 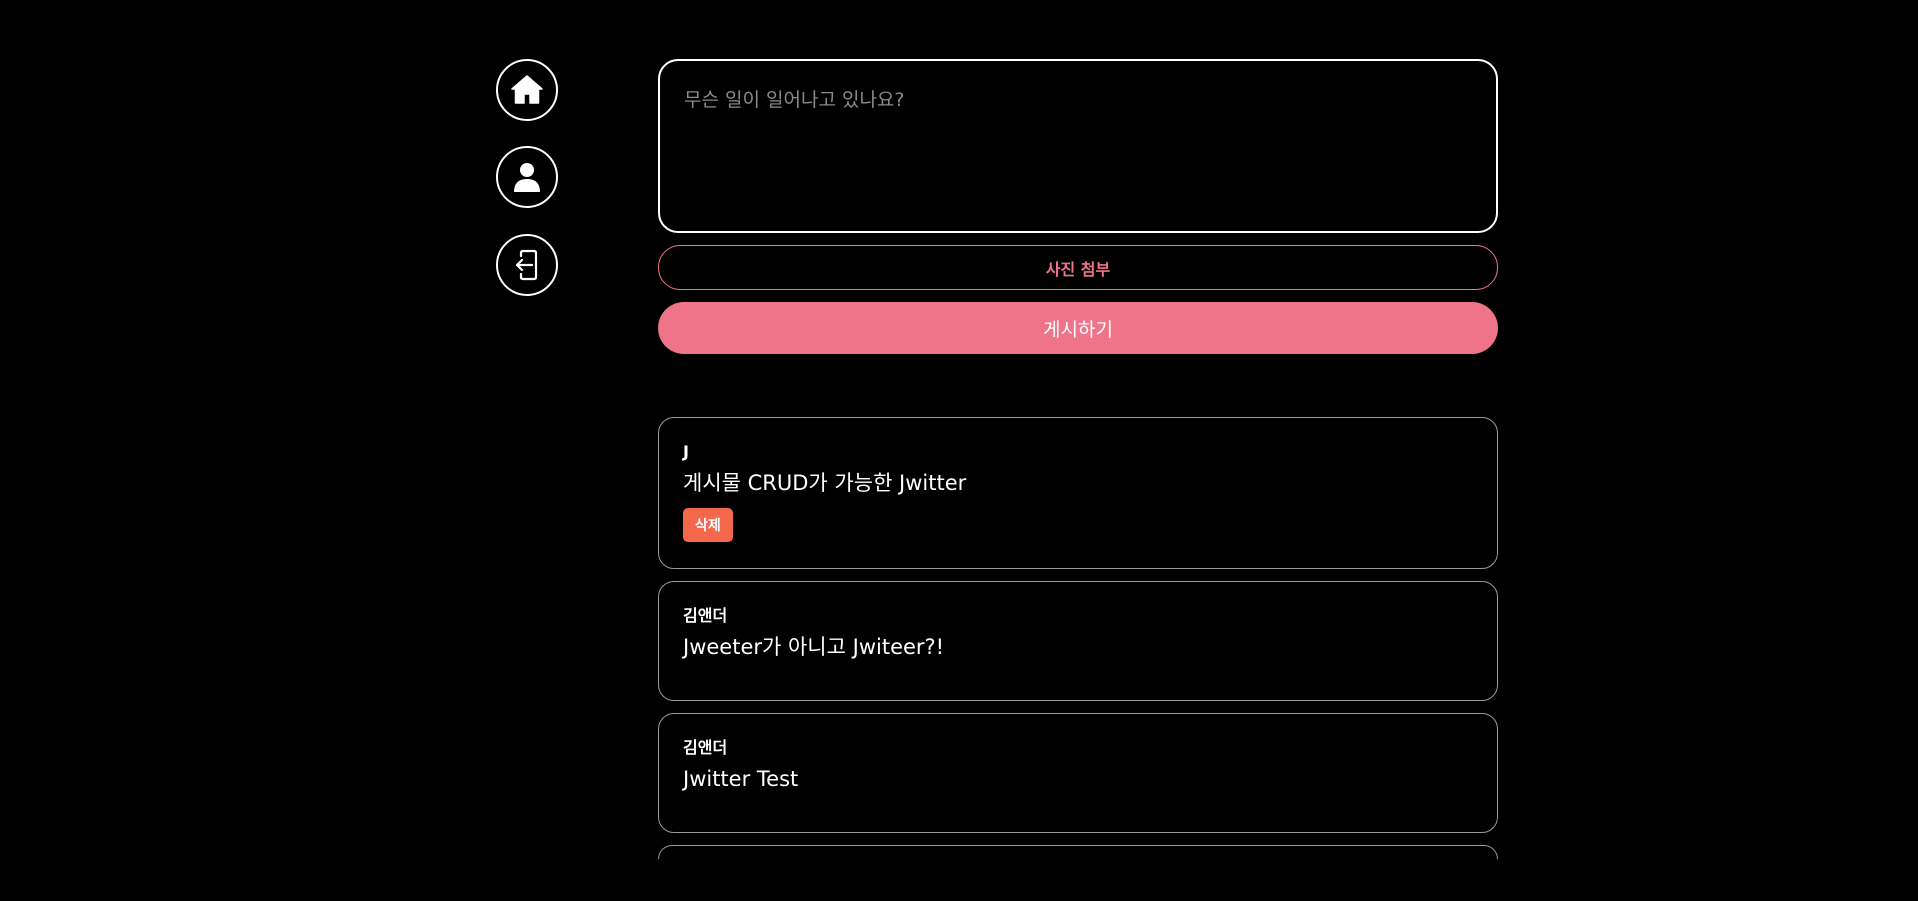 I want to click on home-icon, so click(x=527, y=89).